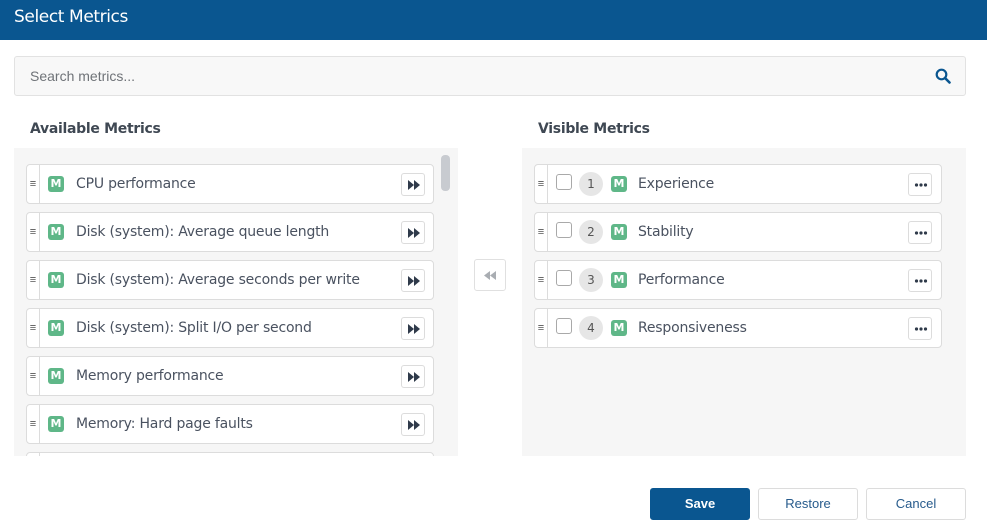 The image size is (987, 531). I want to click on visible-metric-item: ≡ 1 M Experience, so click(738, 184).